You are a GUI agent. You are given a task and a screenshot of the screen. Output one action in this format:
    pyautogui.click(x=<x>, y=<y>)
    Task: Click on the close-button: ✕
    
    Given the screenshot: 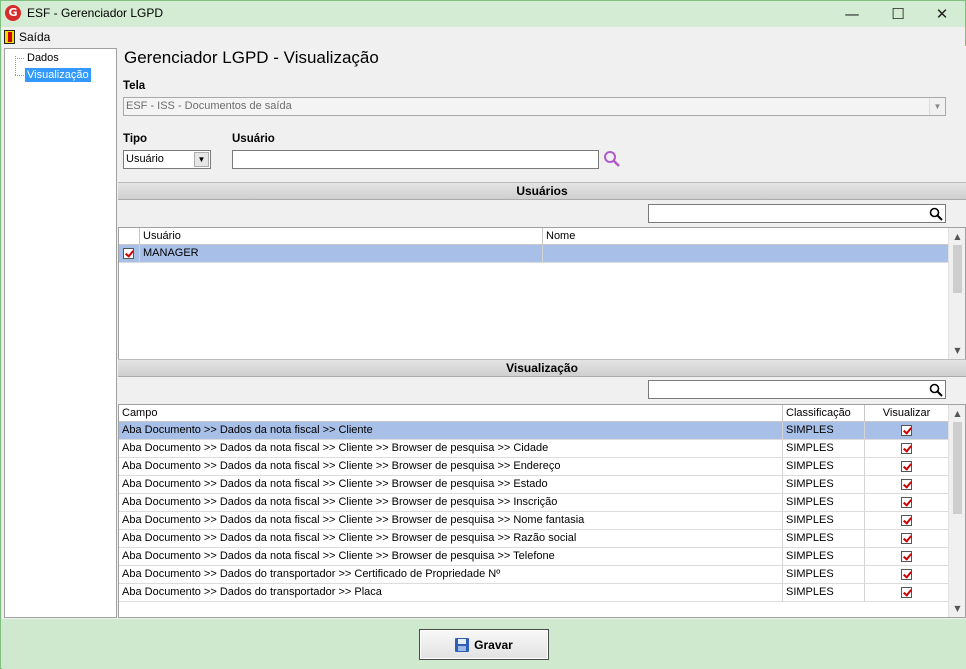 What is the action you would take?
    pyautogui.click(x=942, y=14)
    